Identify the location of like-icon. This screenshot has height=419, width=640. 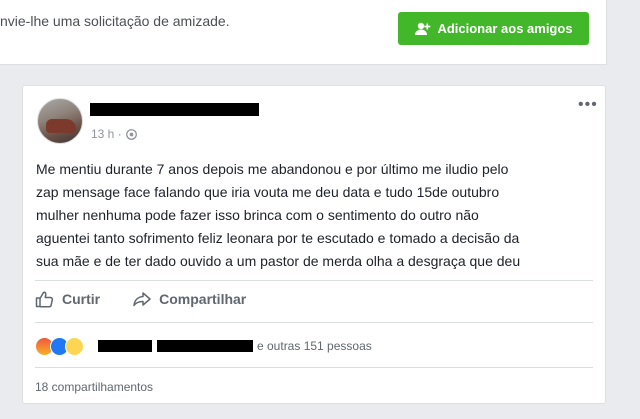
(44, 299).